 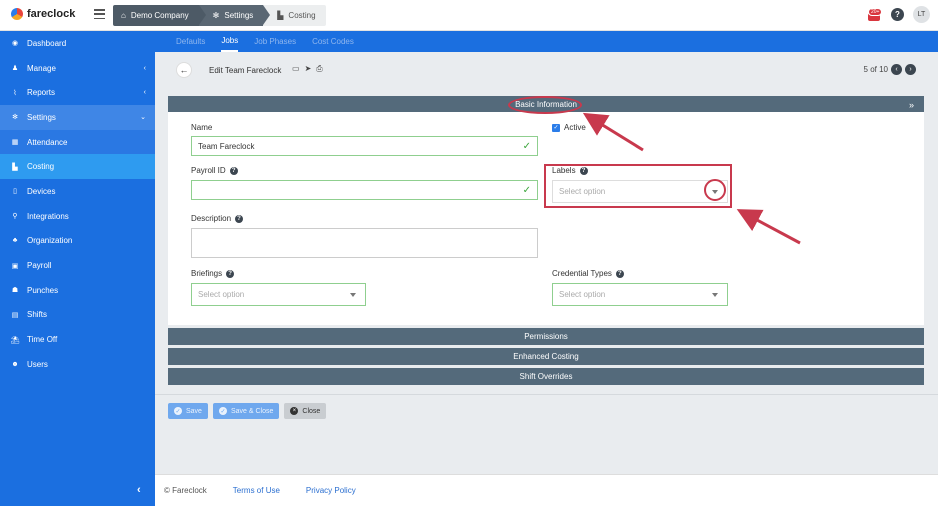 I want to click on avatar: LT, so click(x=921, y=14).